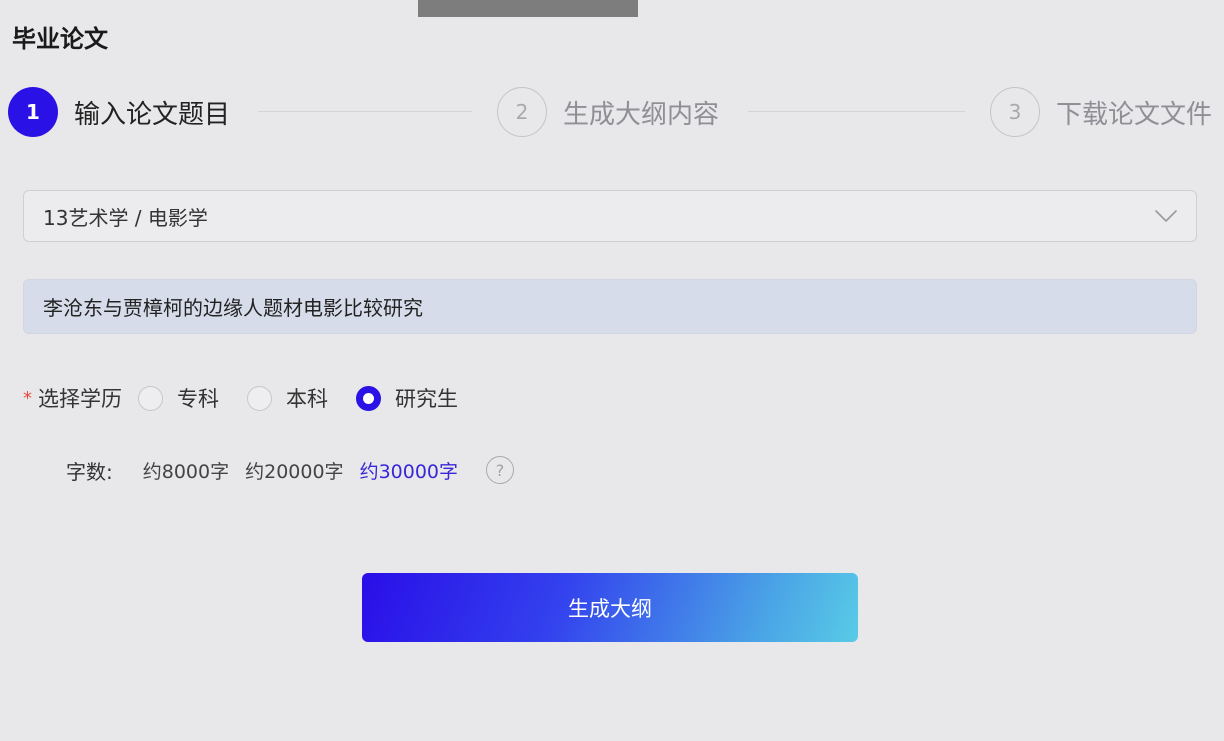 The image size is (1224, 741). Describe the element at coordinates (89, 471) in the screenshot. I see `word-count-label: 字数:` at that location.